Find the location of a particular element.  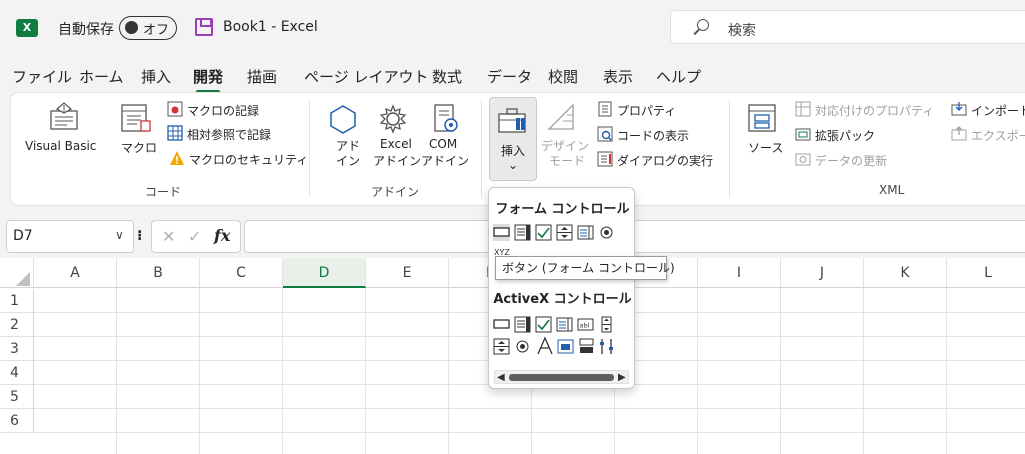

run-dialog-label: ダイアログの実行 is located at coordinates (665, 161).